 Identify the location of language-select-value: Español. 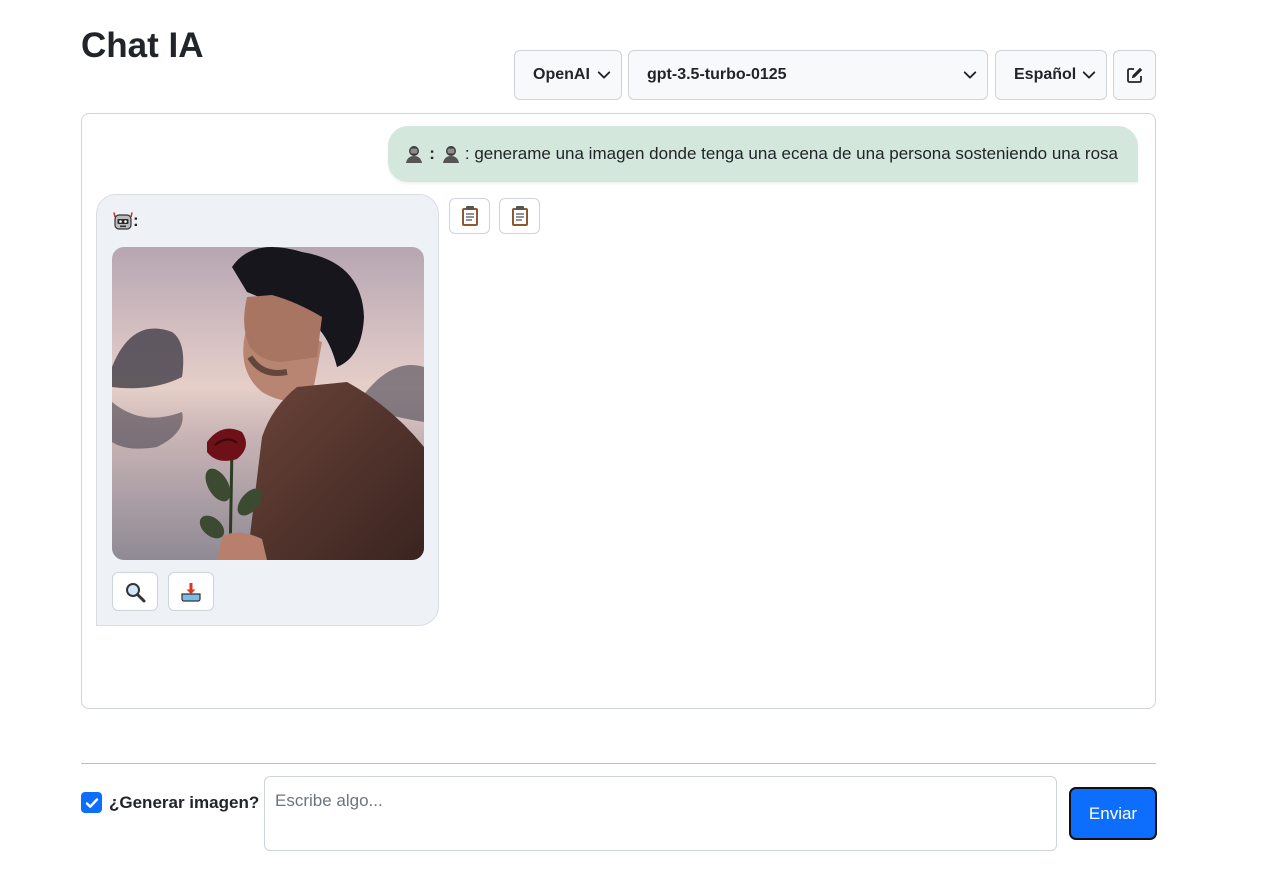
(1045, 74).